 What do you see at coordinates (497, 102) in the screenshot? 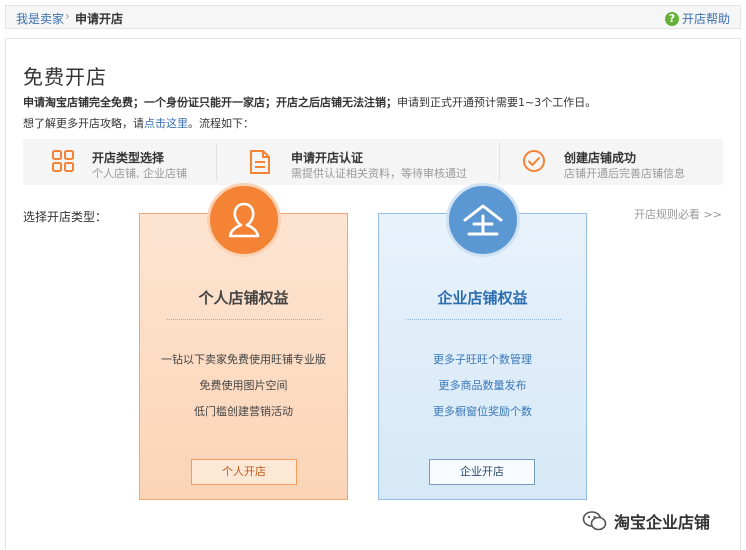
I see `notice-rest: 申请到正式开通预计需要1~3个工作日。` at bounding box center [497, 102].